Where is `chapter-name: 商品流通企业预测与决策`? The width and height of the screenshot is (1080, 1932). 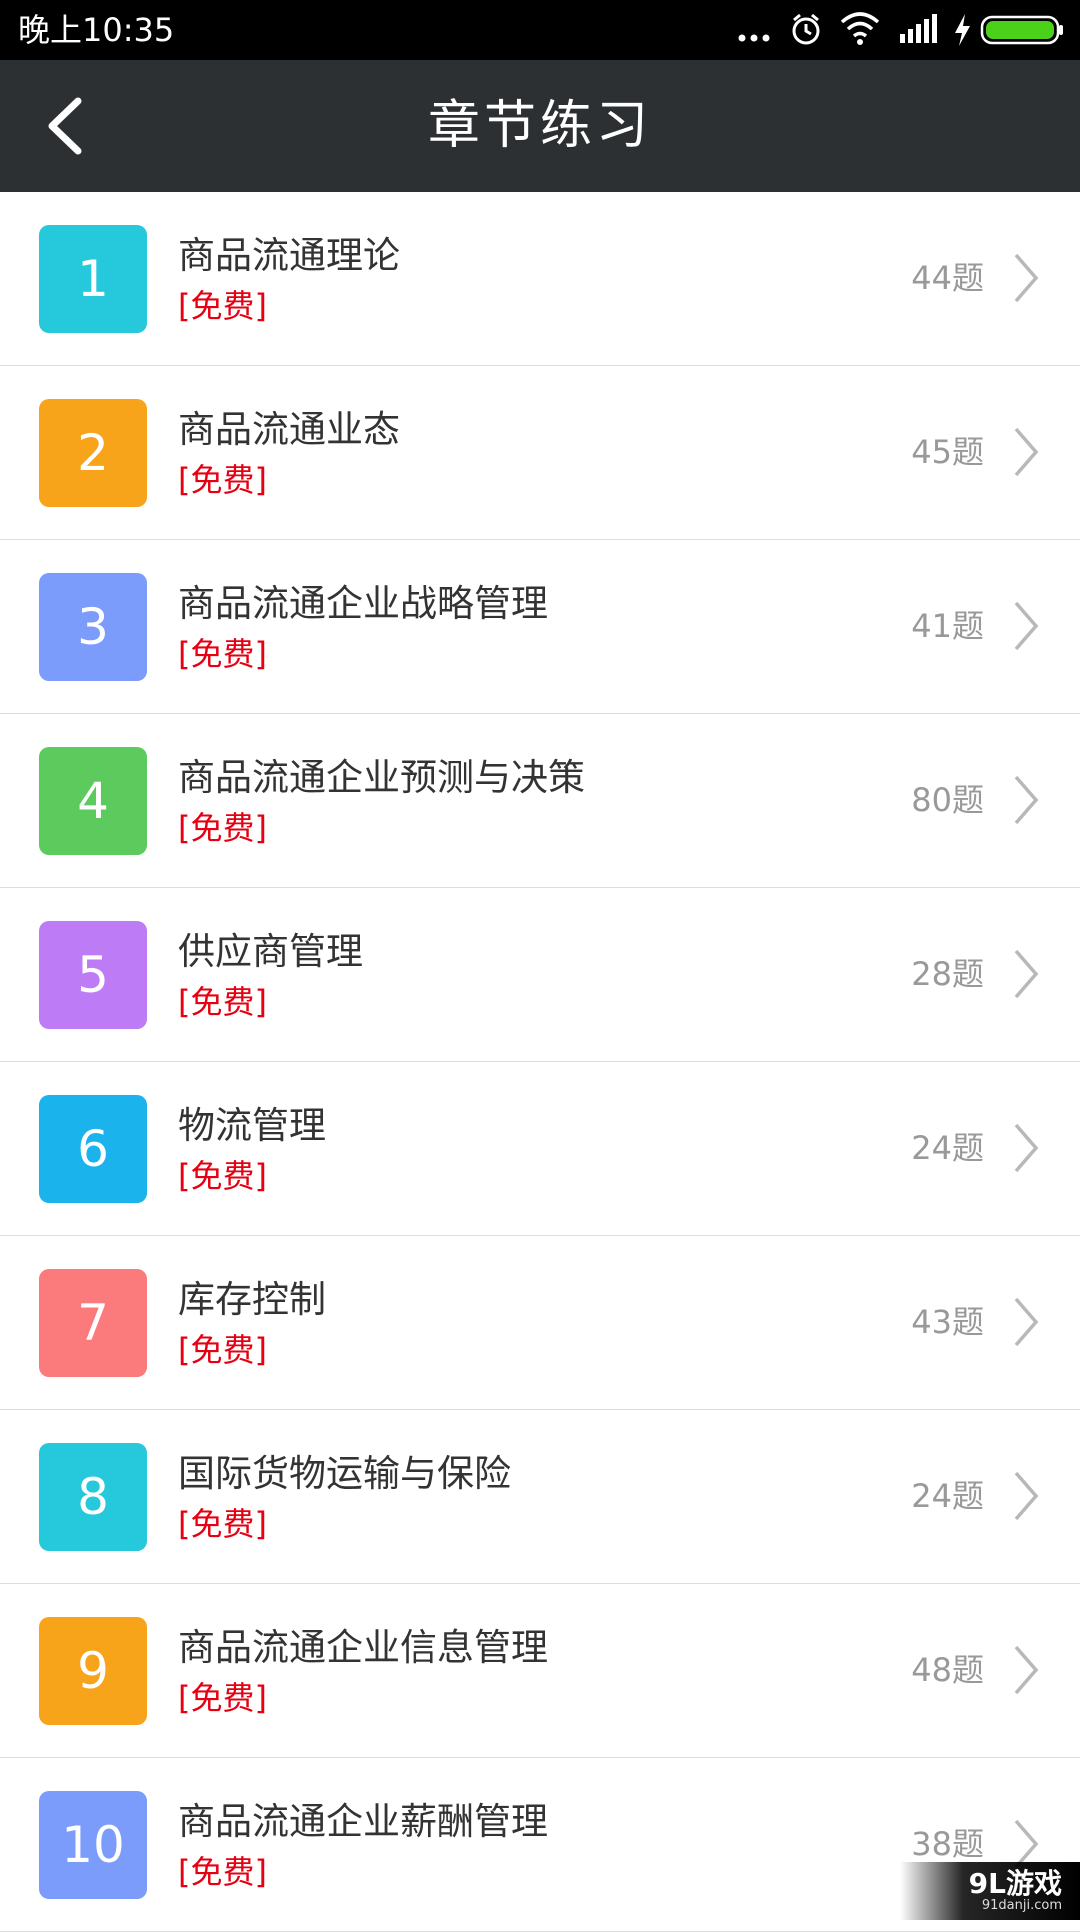
chapter-name: 商品流通企业预测与决策 is located at coordinates (381, 777).